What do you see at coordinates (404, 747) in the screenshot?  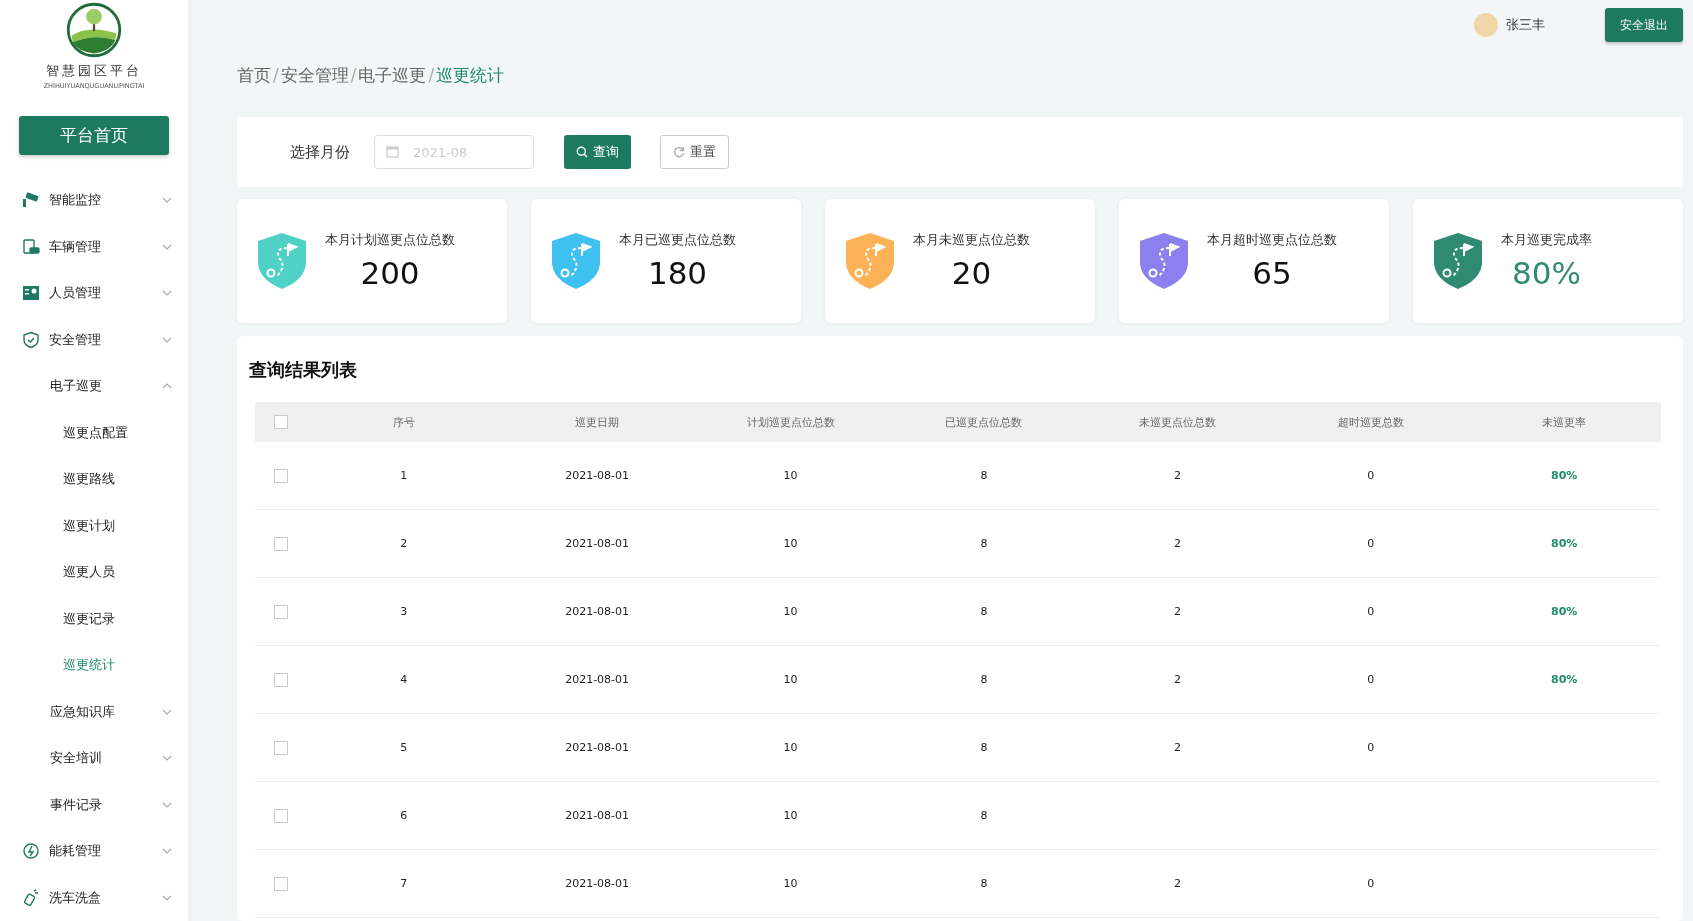 I see `table-cell: 5` at bounding box center [404, 747].